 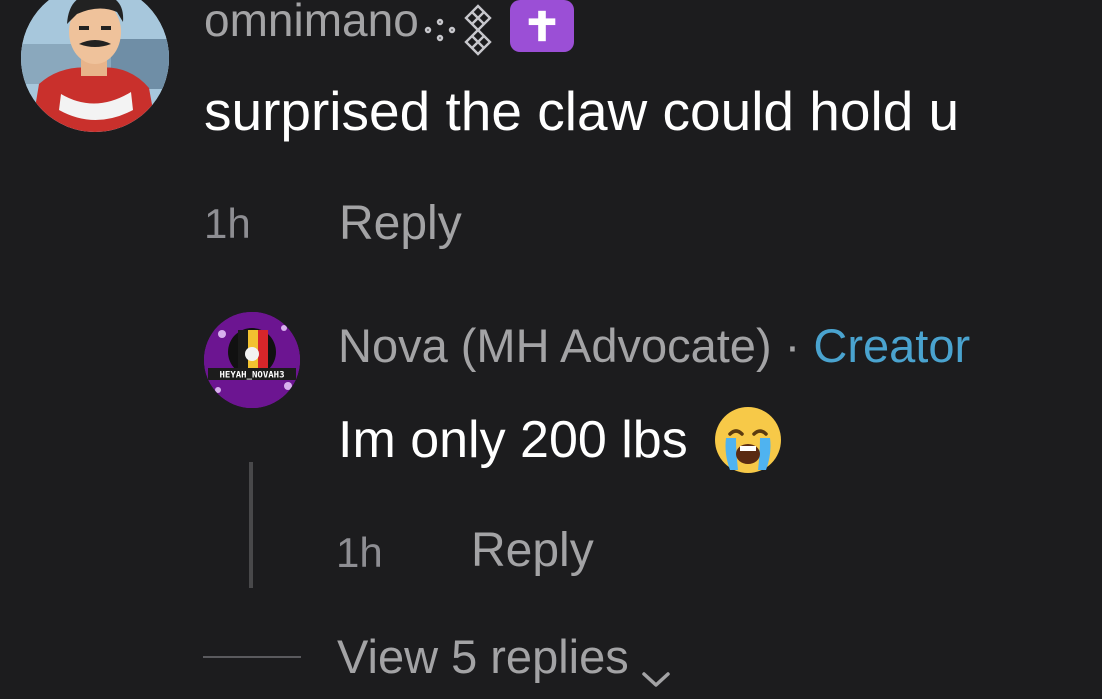 I want to click on reply-text-row: Im only 200 lbs, so click(x=561, y=440).